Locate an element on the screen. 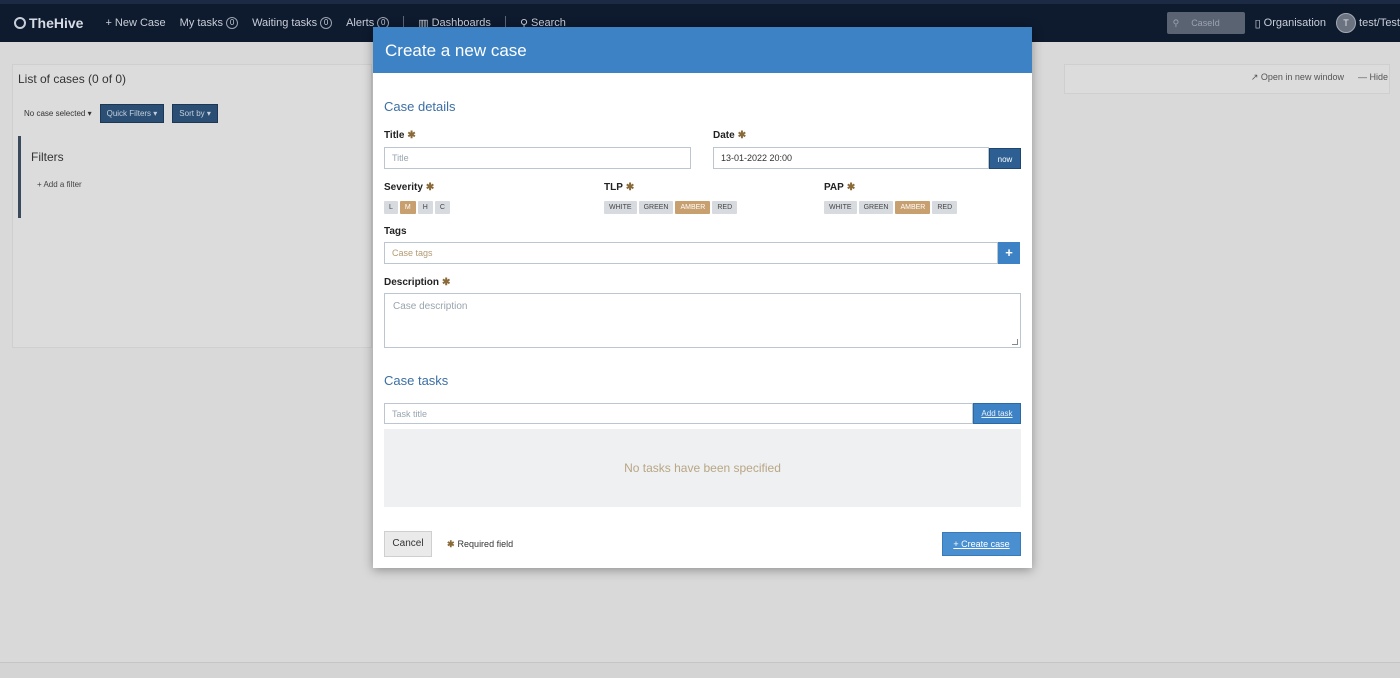 The image size is (1400, 678). filters-title: Filters is located at coordinates (47, 157).